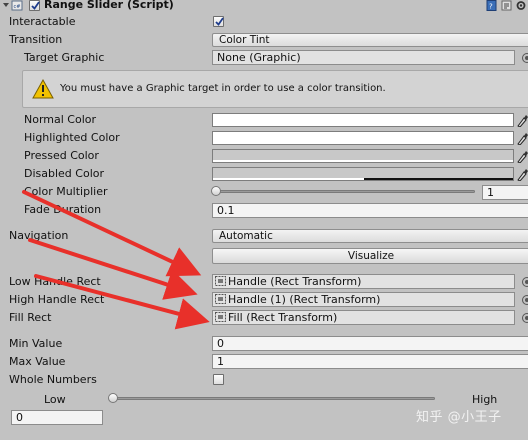 Image resolution: width=528 pixels, height=440 pixels. Describe the element at coordinates (113, 269) in the screenshot. I see `annotation-arrow-high-handle` at that location.